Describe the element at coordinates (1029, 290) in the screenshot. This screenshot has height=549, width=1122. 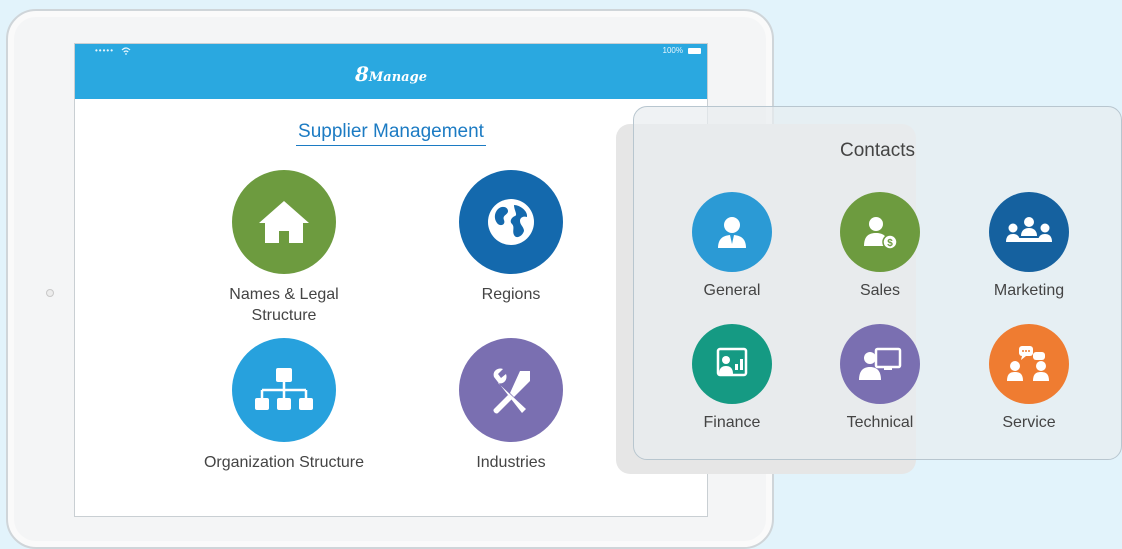
I see `contact-label: Marketing` at that location.